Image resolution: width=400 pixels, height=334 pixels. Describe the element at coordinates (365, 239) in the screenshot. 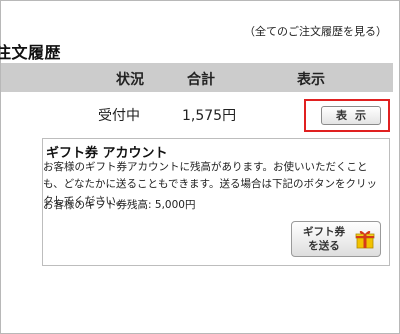

I see `gift-box-icon` at that location.